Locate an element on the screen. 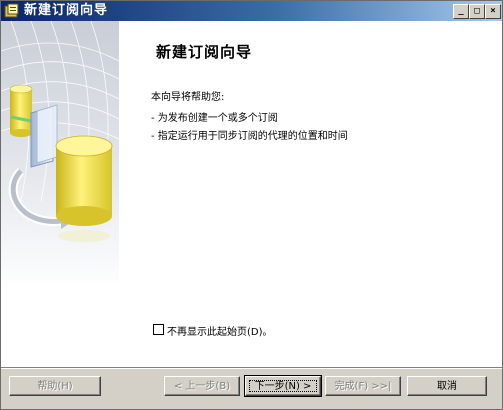 This screenshot has width=503, height=410. cancel-button: 取消 is located at coordinates (447, 386).